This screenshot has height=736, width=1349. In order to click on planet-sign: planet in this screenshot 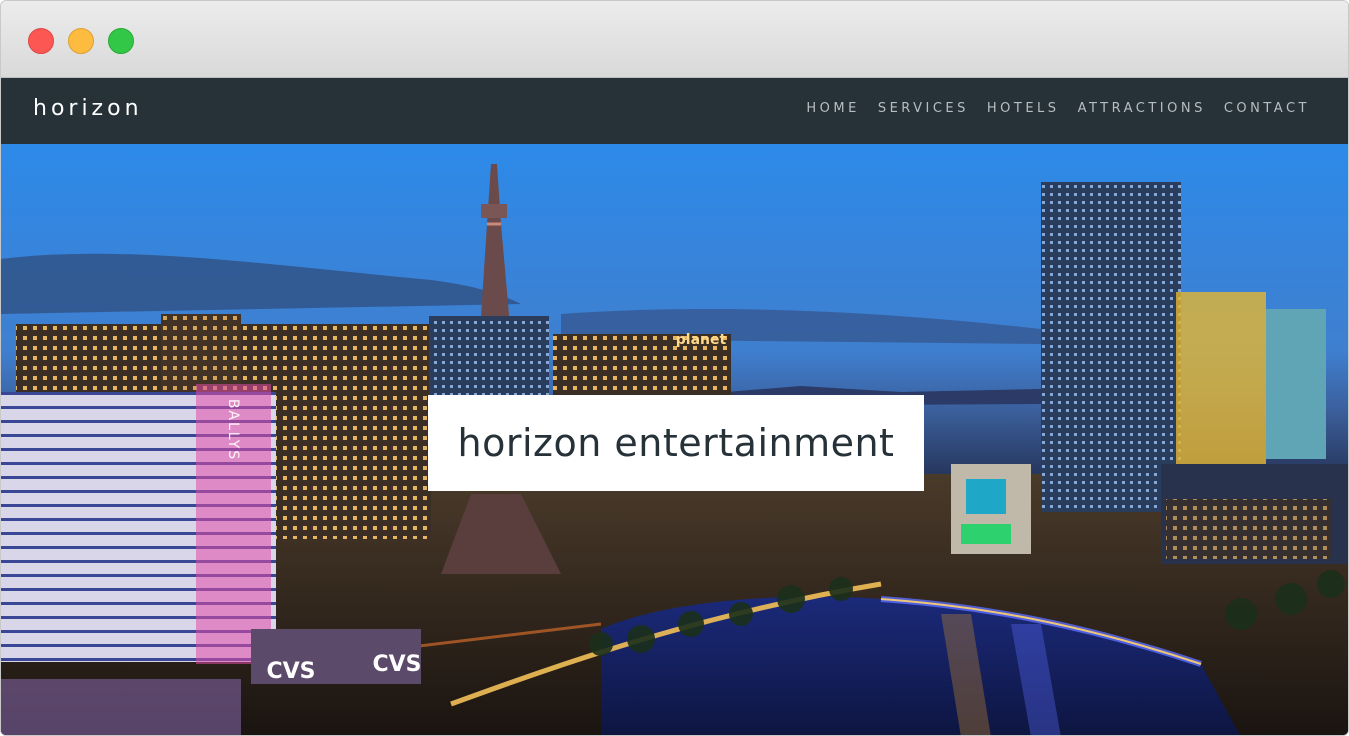, I will do `click(701, 340)`.